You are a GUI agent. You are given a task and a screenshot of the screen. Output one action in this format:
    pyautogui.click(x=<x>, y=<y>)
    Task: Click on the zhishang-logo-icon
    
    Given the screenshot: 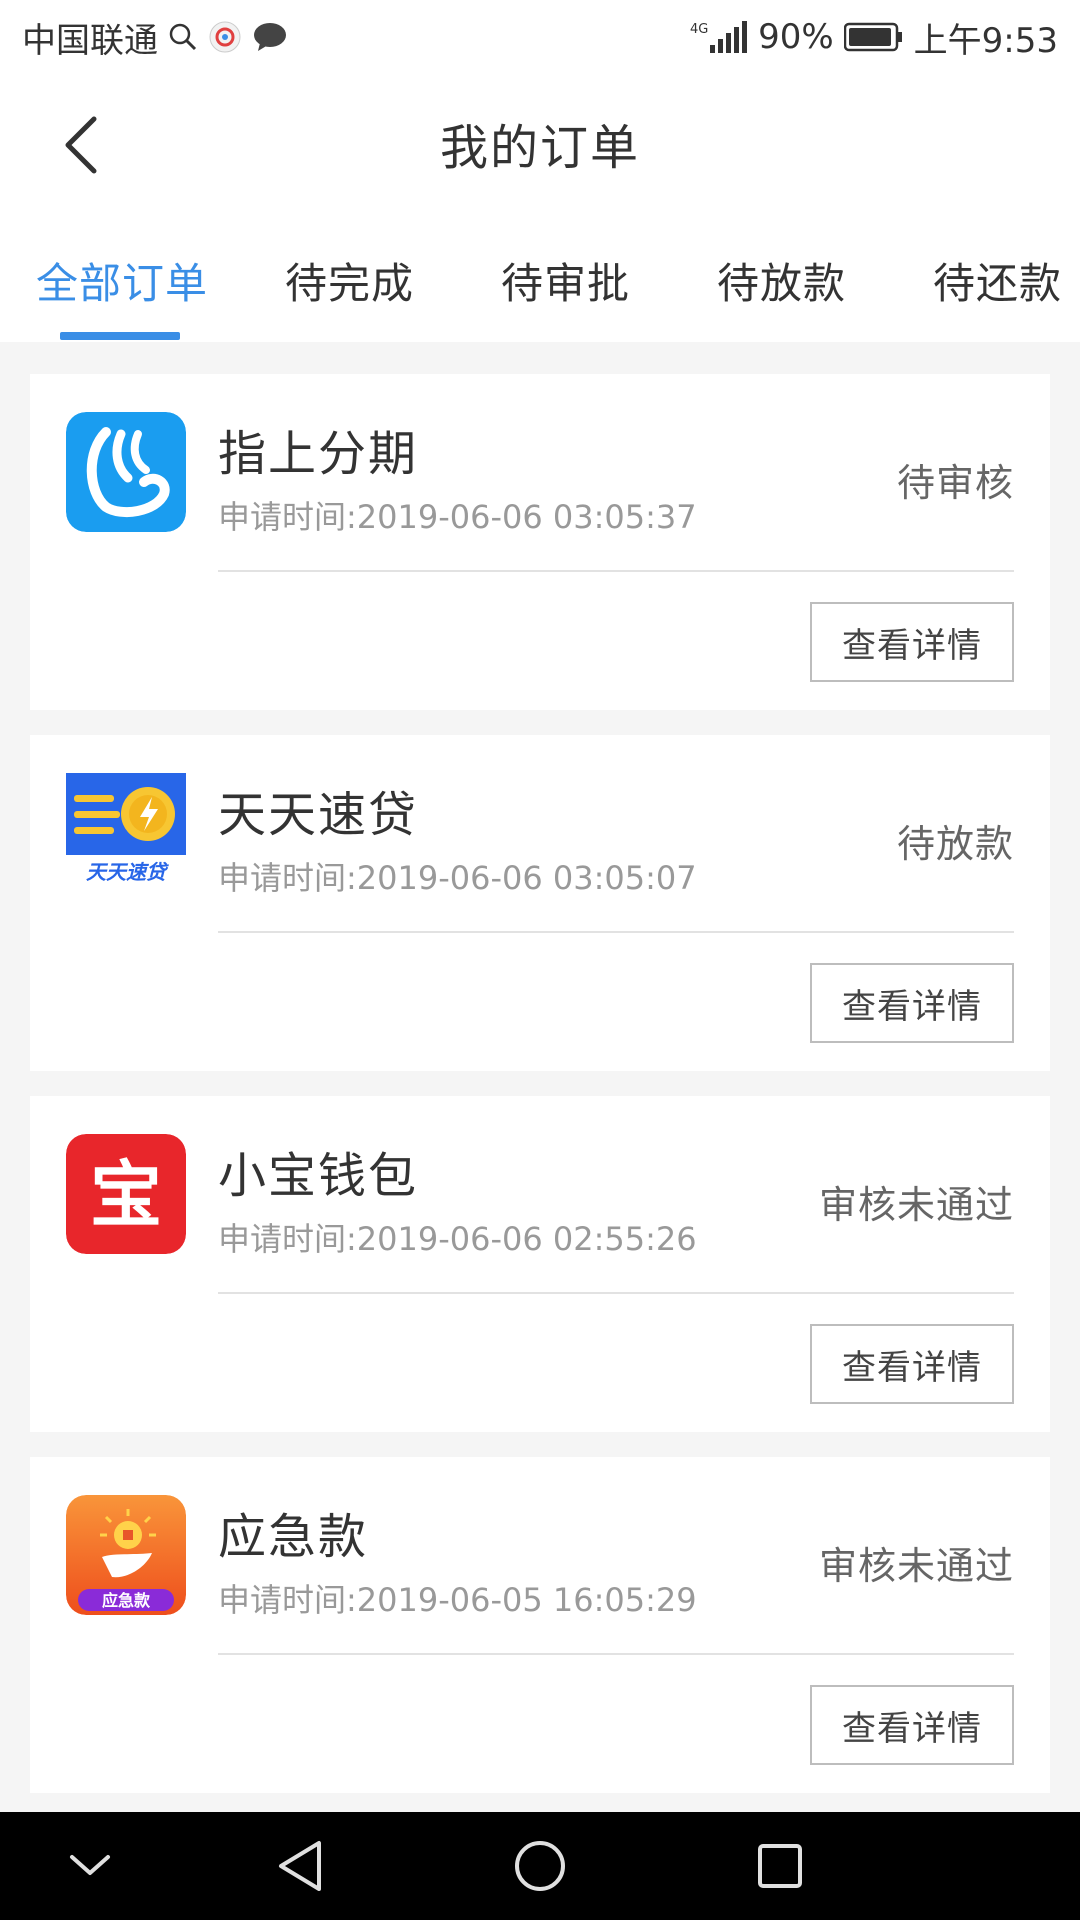 What is the action you would take?
    pyautogui.click(x=126, y=472)
    